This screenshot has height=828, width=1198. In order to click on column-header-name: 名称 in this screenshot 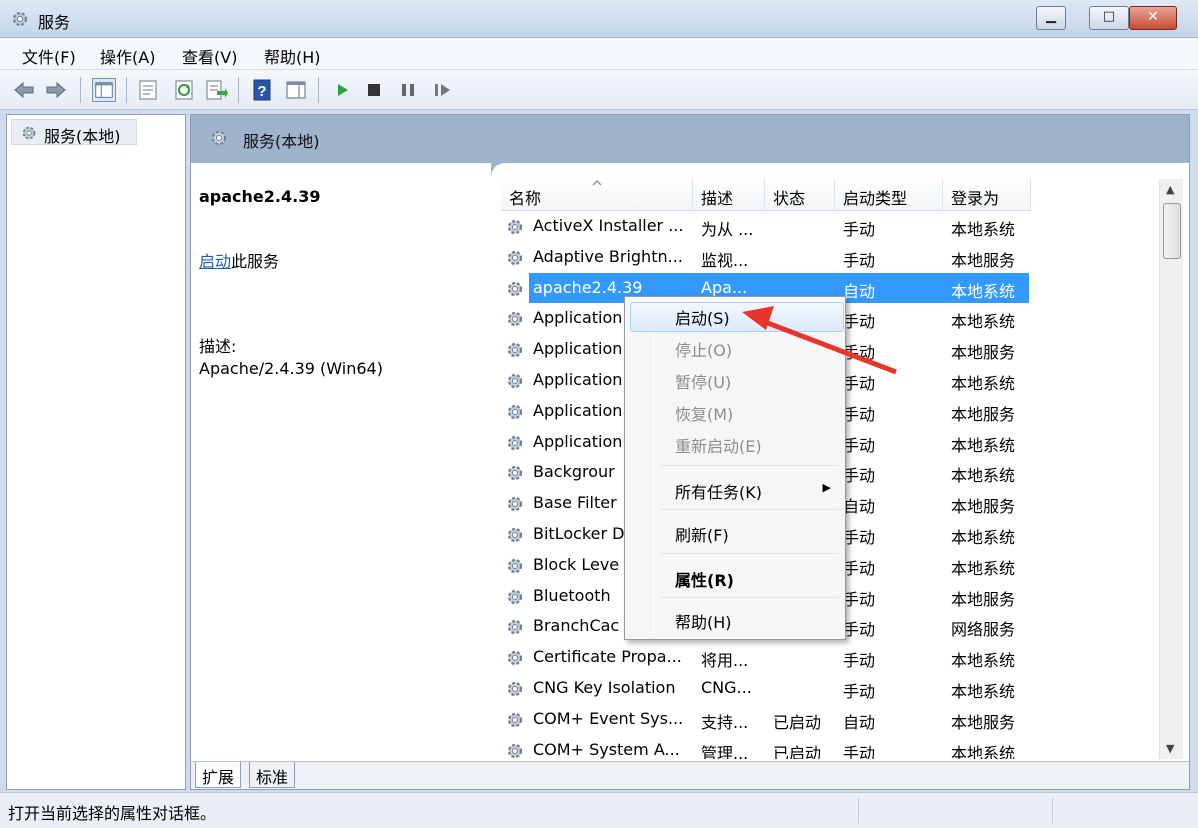, I will do `click(597, 195)`.